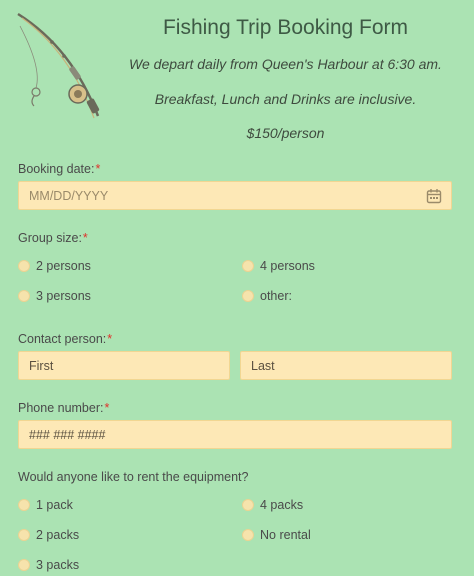  I want to click on option-label: 3 persons, so click(63, 296).